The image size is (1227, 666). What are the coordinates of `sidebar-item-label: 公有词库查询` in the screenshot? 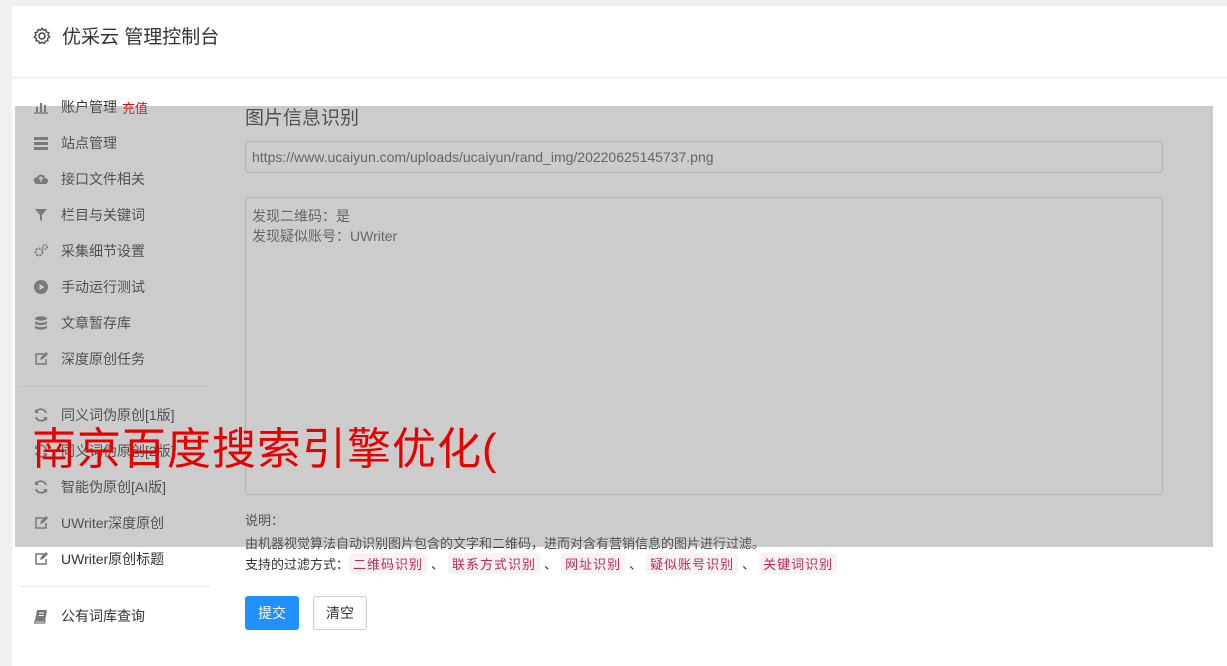 It's located at (103, 616).